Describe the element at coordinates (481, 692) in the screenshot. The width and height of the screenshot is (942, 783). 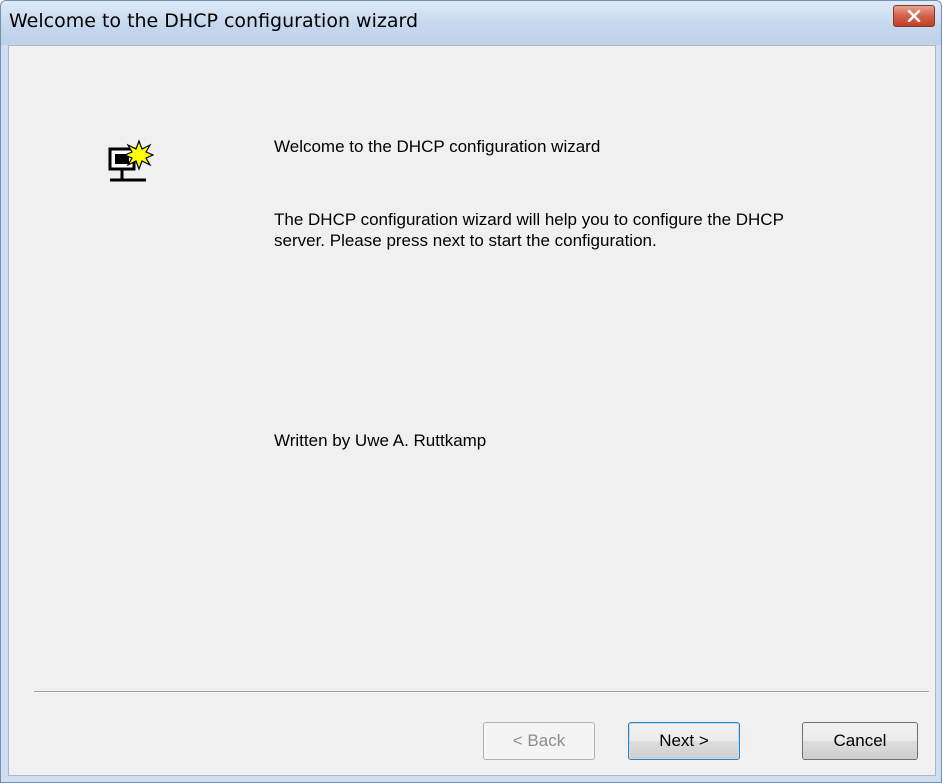
I see `separator-line` at that location.